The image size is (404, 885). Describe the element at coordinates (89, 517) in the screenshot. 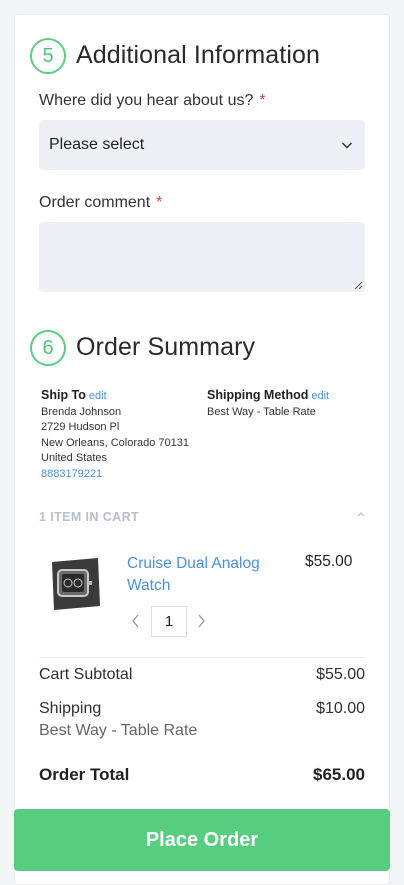

I see `items-in-cart-header: 1 ITEM IN CART` at that location.